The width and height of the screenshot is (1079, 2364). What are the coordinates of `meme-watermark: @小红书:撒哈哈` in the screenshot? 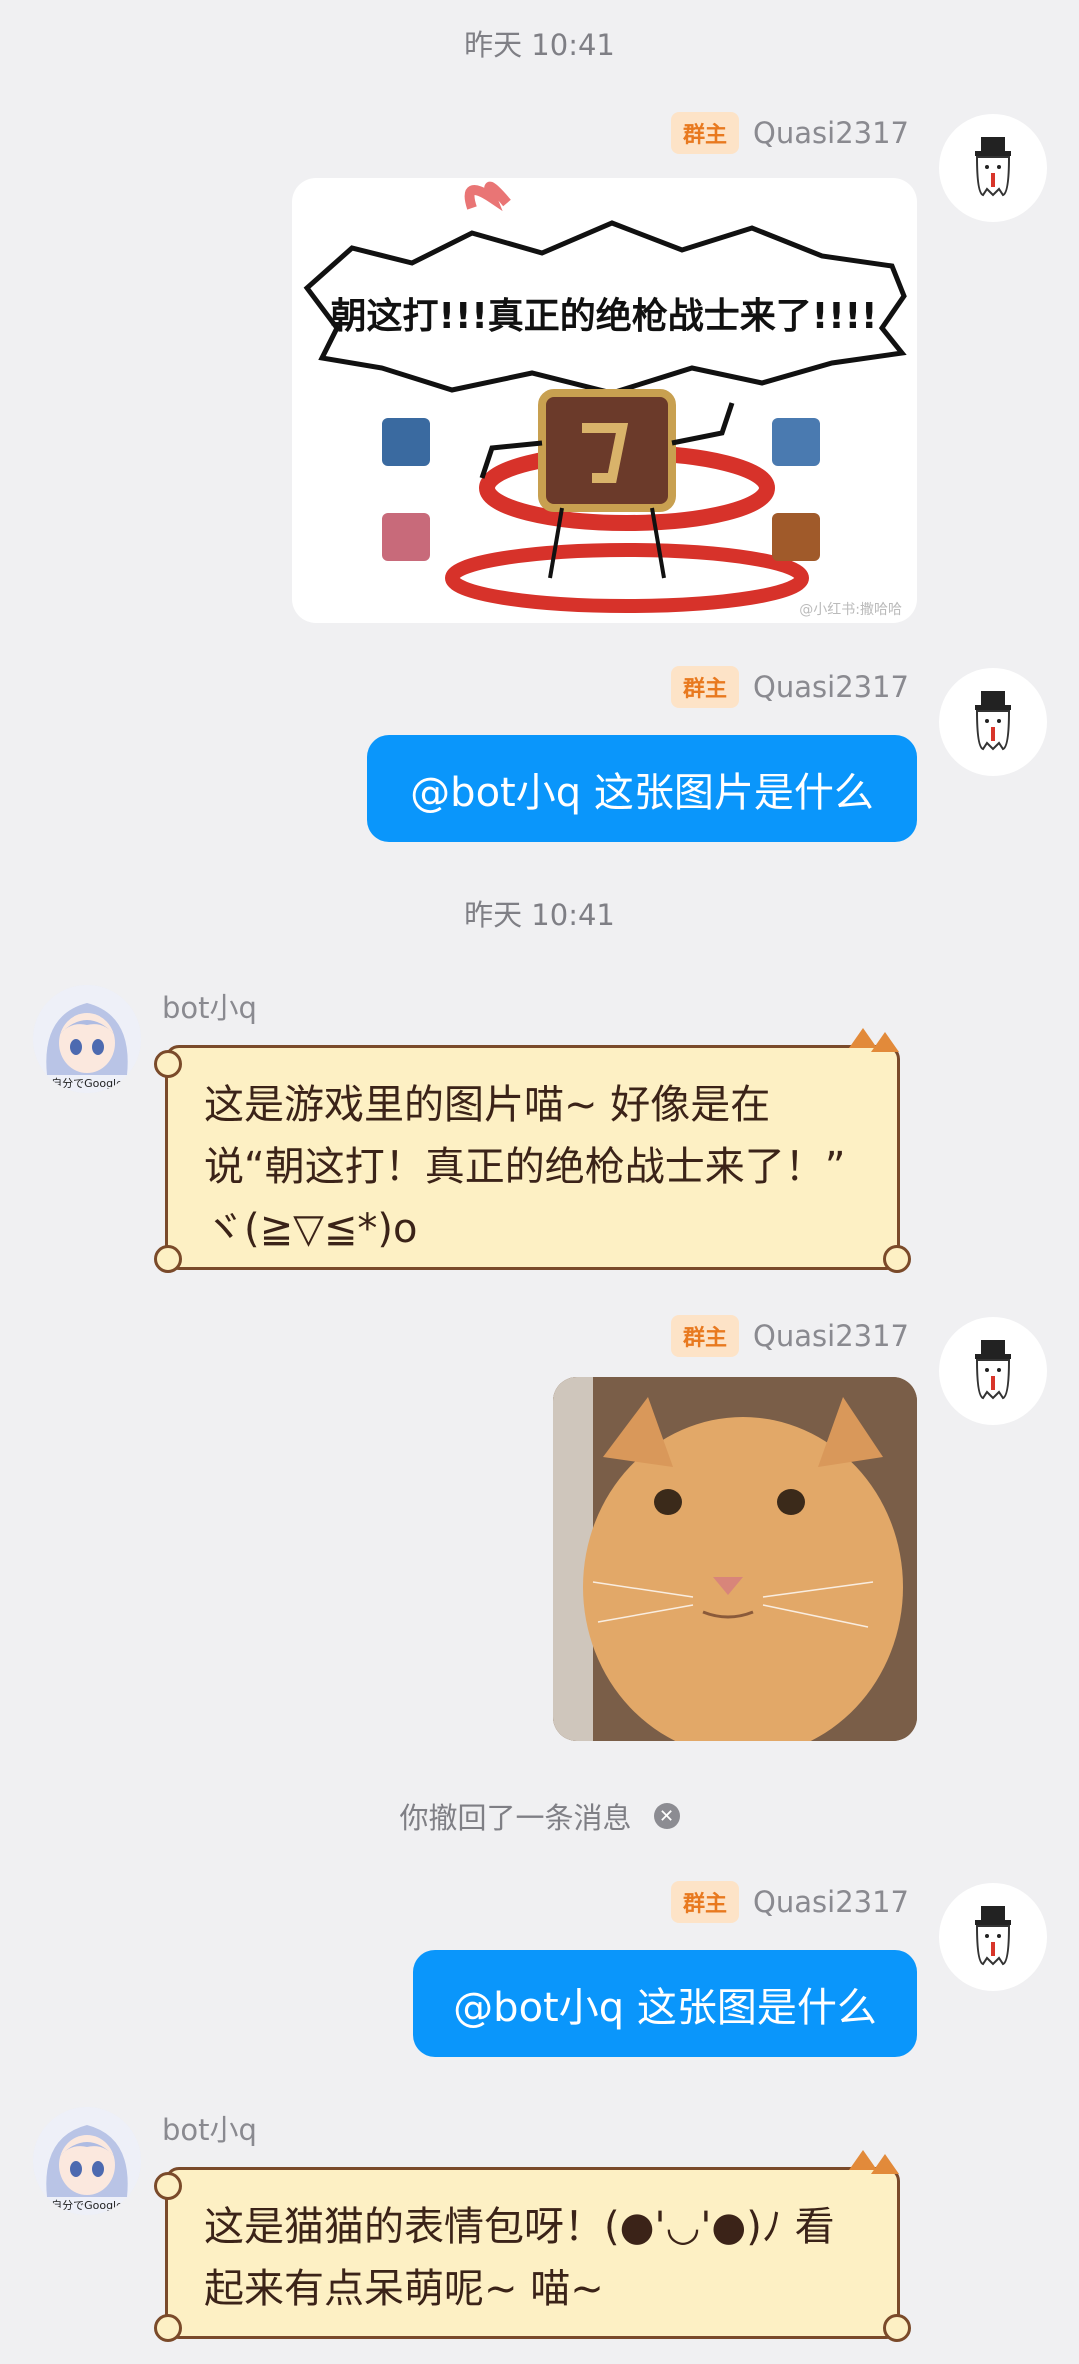 It's located at (850, 610).